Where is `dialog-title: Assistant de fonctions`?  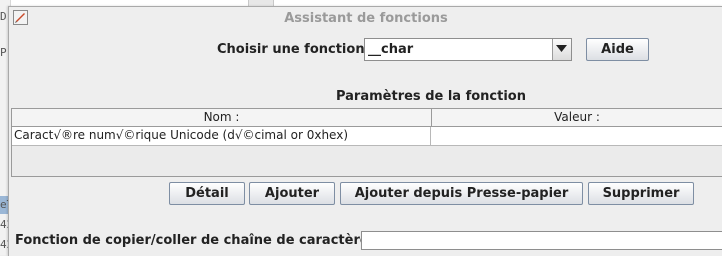
dialog-title: Assistant de fonctions is located at coordinates (366, 18).